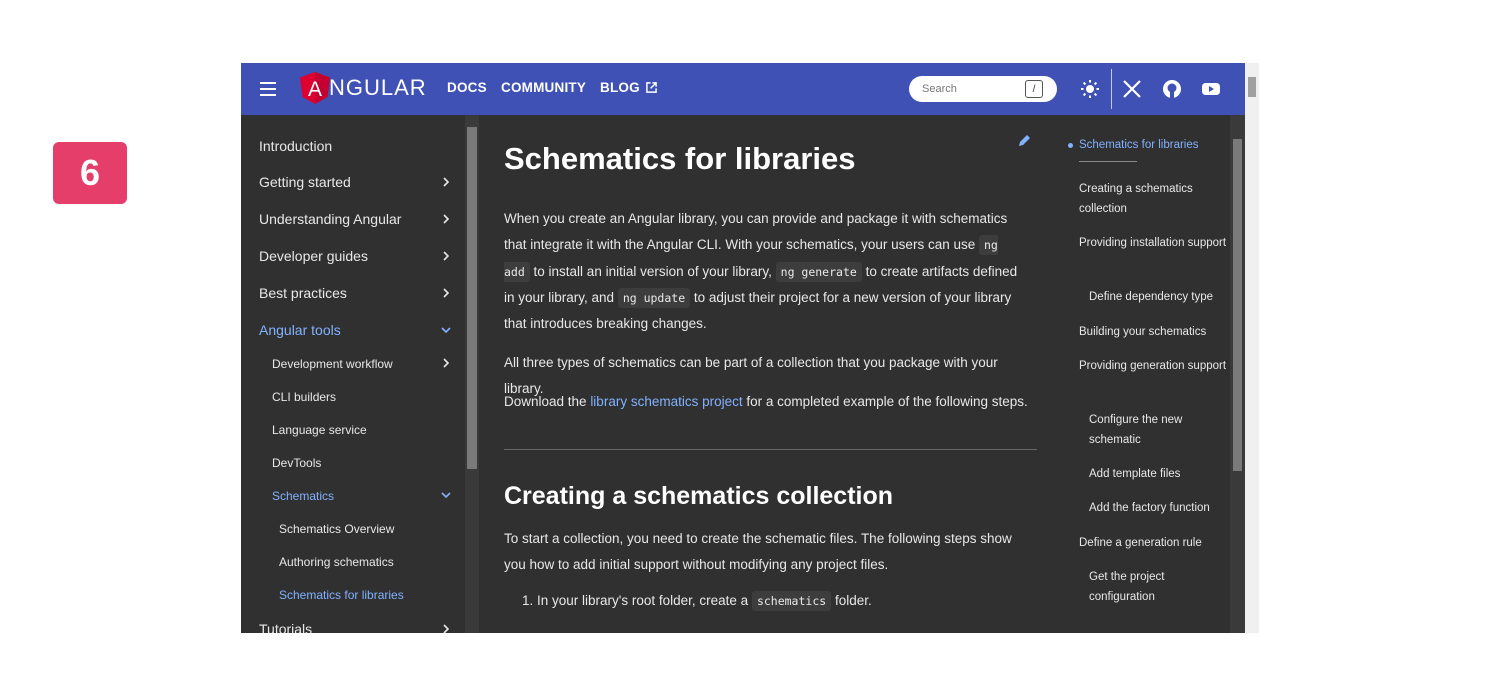 The height and width of the screenshot is (696, 1500). What do you see at coordinates (1172, 89) in the screenshot?
I see `github-icon` at bounding box center [1172, 89].